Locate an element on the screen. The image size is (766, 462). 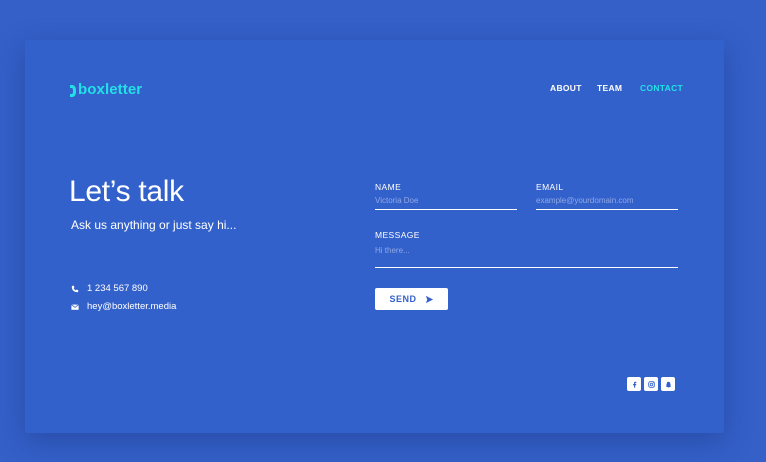
nav-contact: CONTACT is located at coordinates (661, 88).